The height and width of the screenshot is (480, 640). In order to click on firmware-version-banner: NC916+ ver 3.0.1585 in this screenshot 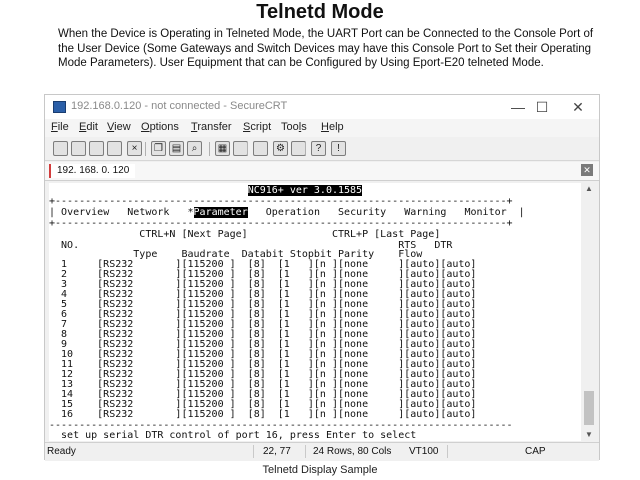, I will do `click(305, 190)`.